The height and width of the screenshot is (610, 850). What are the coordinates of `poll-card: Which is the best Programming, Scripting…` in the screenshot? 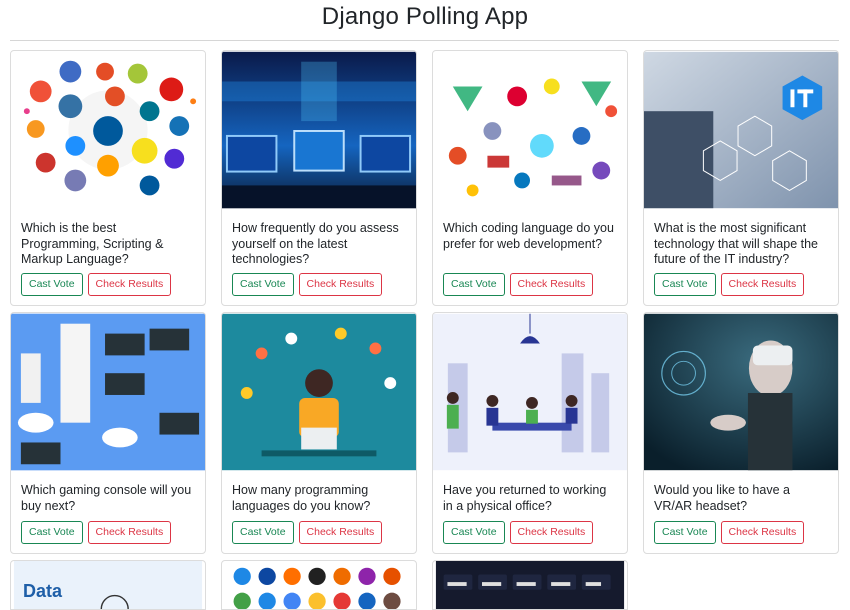 It's located at (108, 178).